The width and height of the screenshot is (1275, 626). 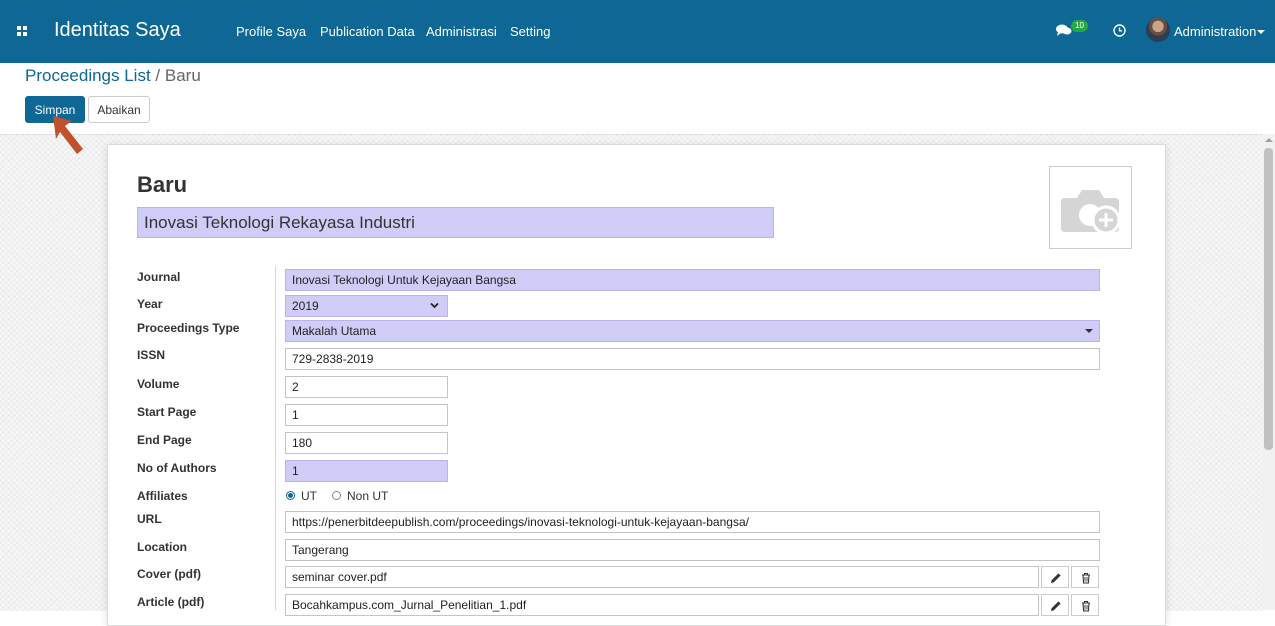 What do you see at coordinates (692, 550) in the screenshot?
I see `location-input: Tangerang` at bounding box center [692, 550].